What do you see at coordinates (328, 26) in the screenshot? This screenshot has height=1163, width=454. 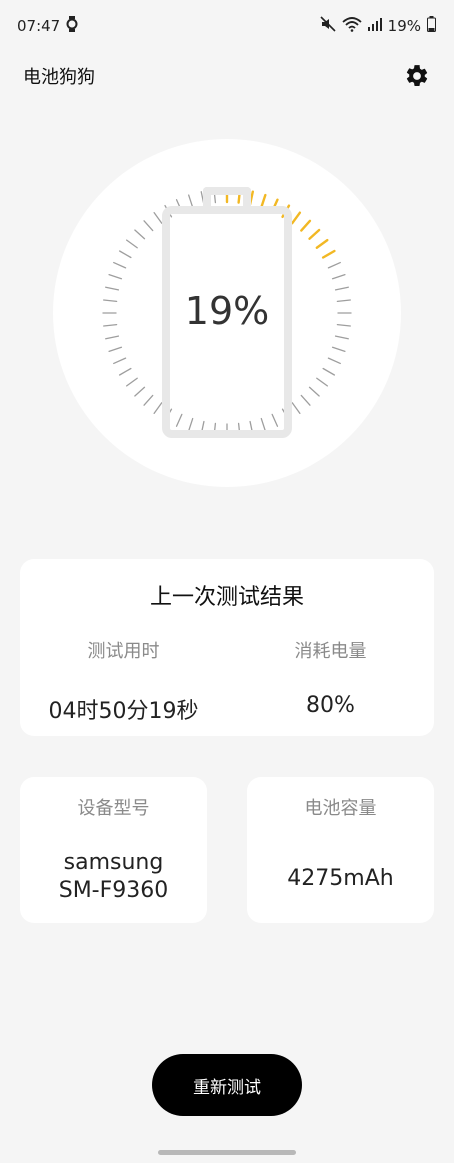 I see `mute-icon` at bounding box center [328, 26].